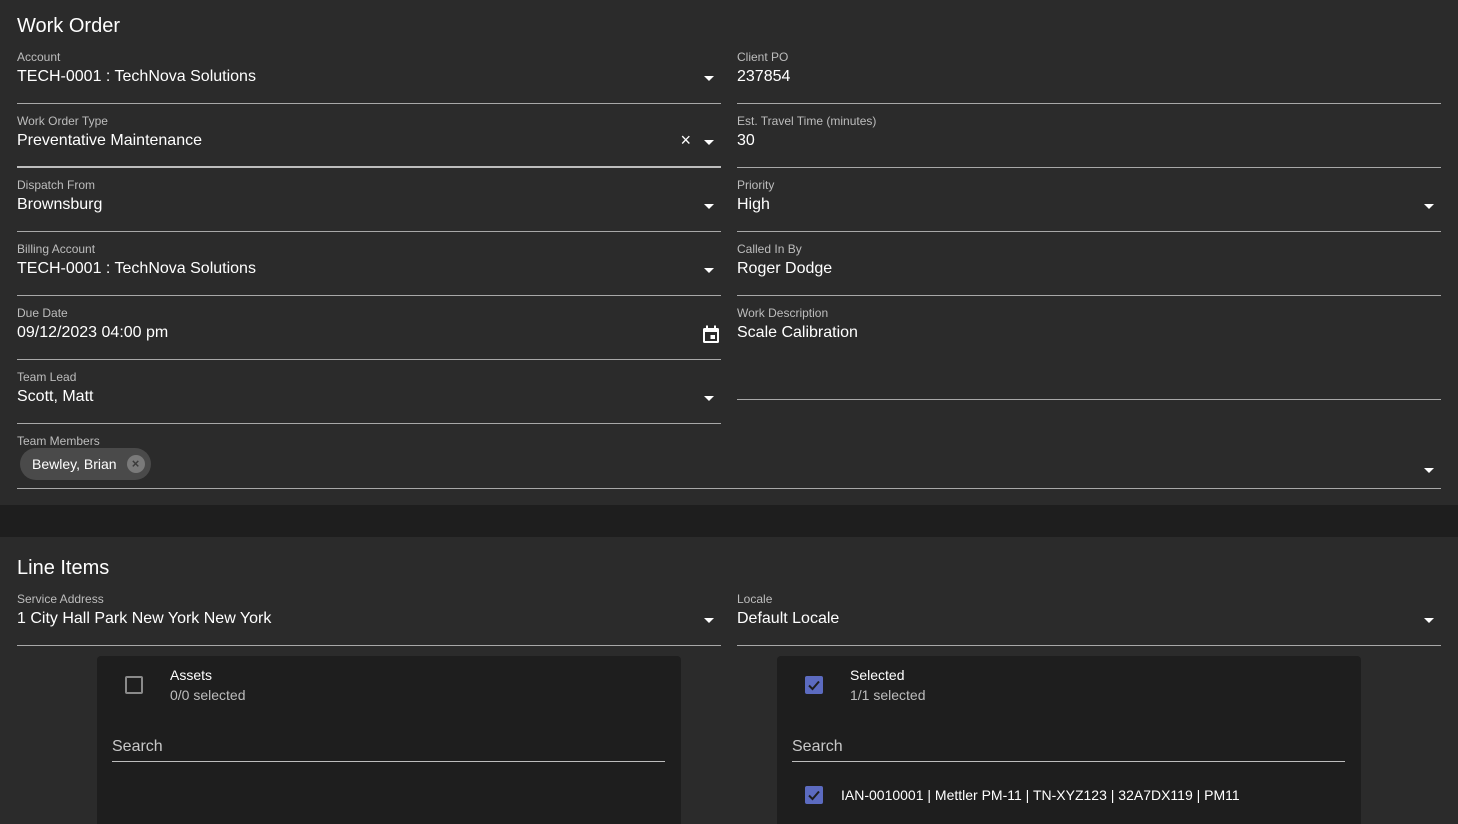 The width and height of the screenshot is (1458, 824). I want to click on due-date-input: Due Date 09/12/2023 04:00 pm, so click(369, 333).